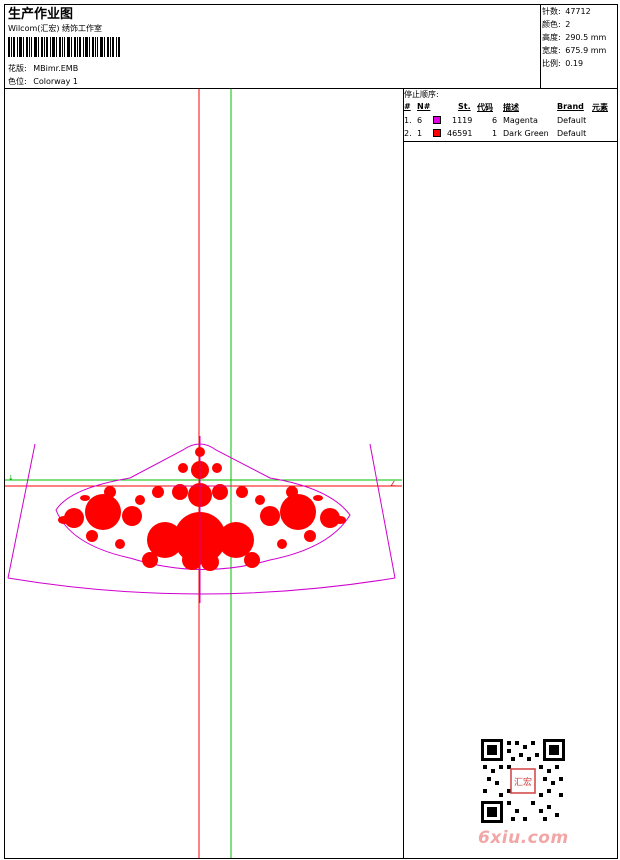  Describe the element at coordinates (11, 478) in the screenshot. I see `guide-tick-left: ↓` at that location.